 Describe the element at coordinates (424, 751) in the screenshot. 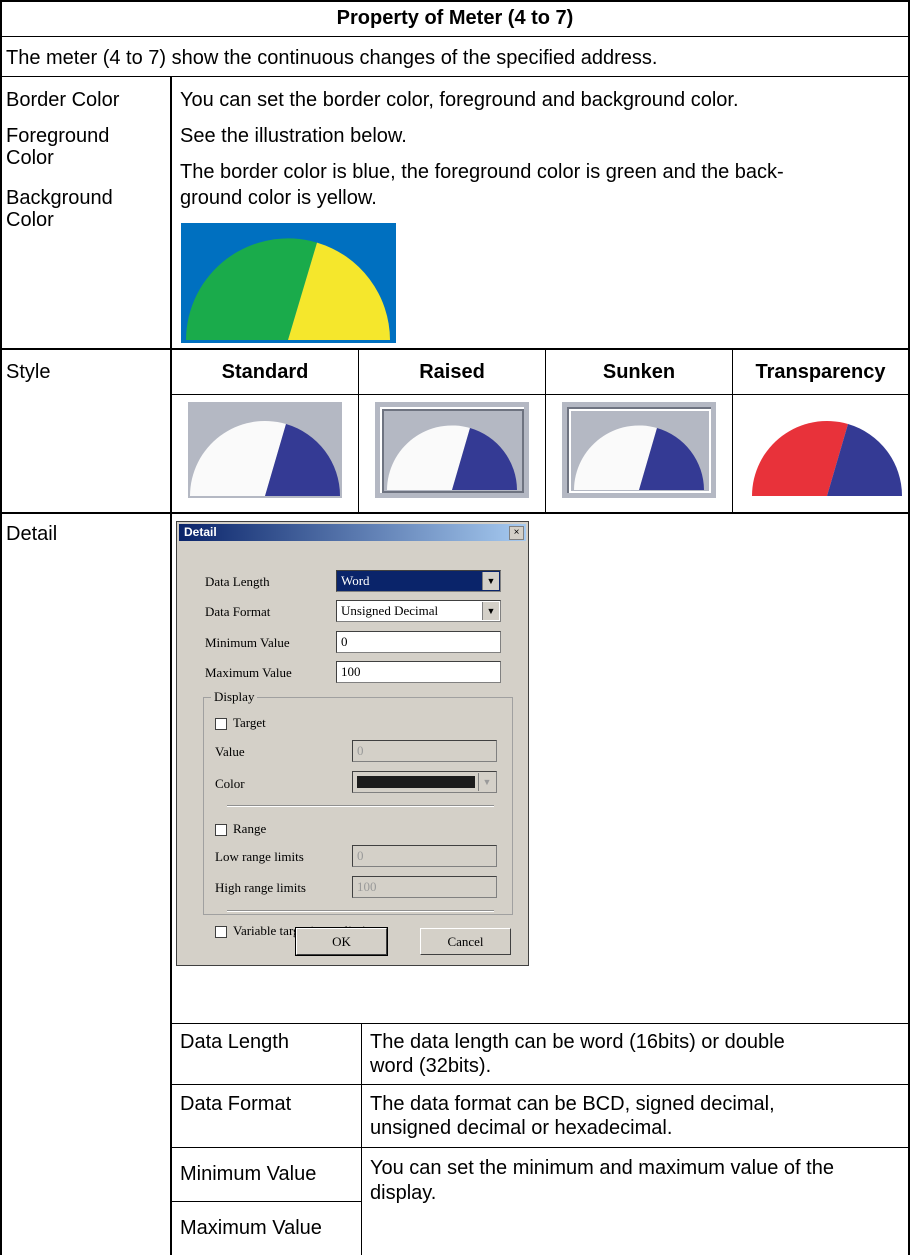

I see `target-value-input: 0` at that location.